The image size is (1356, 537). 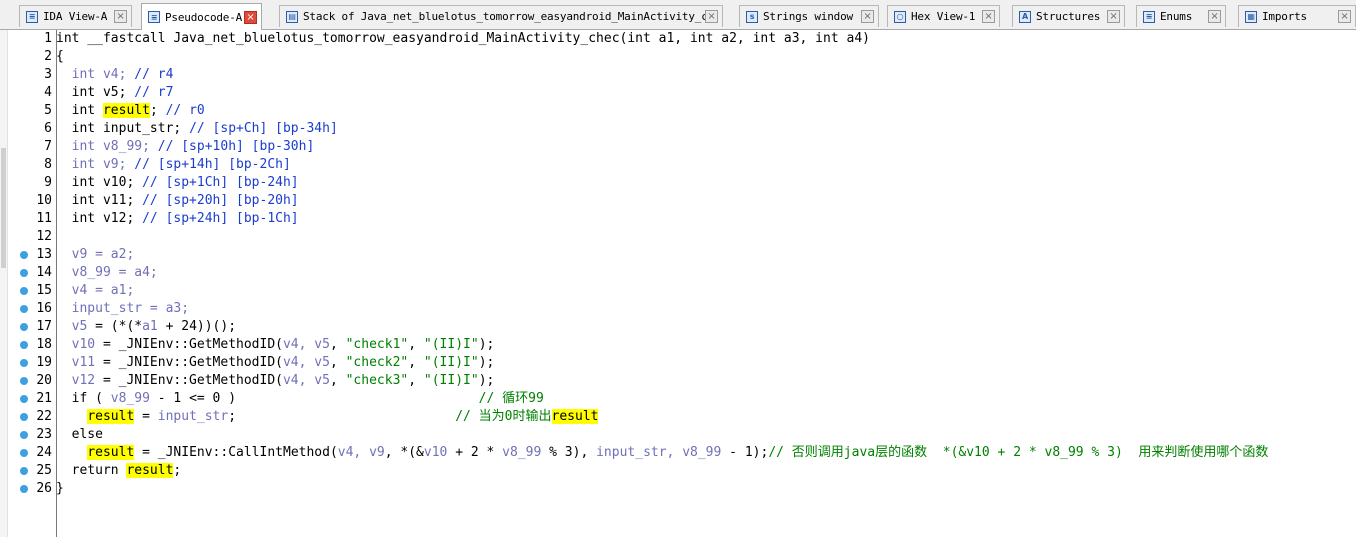 I want to click on line-number: 7, so click(x=48, y=146).